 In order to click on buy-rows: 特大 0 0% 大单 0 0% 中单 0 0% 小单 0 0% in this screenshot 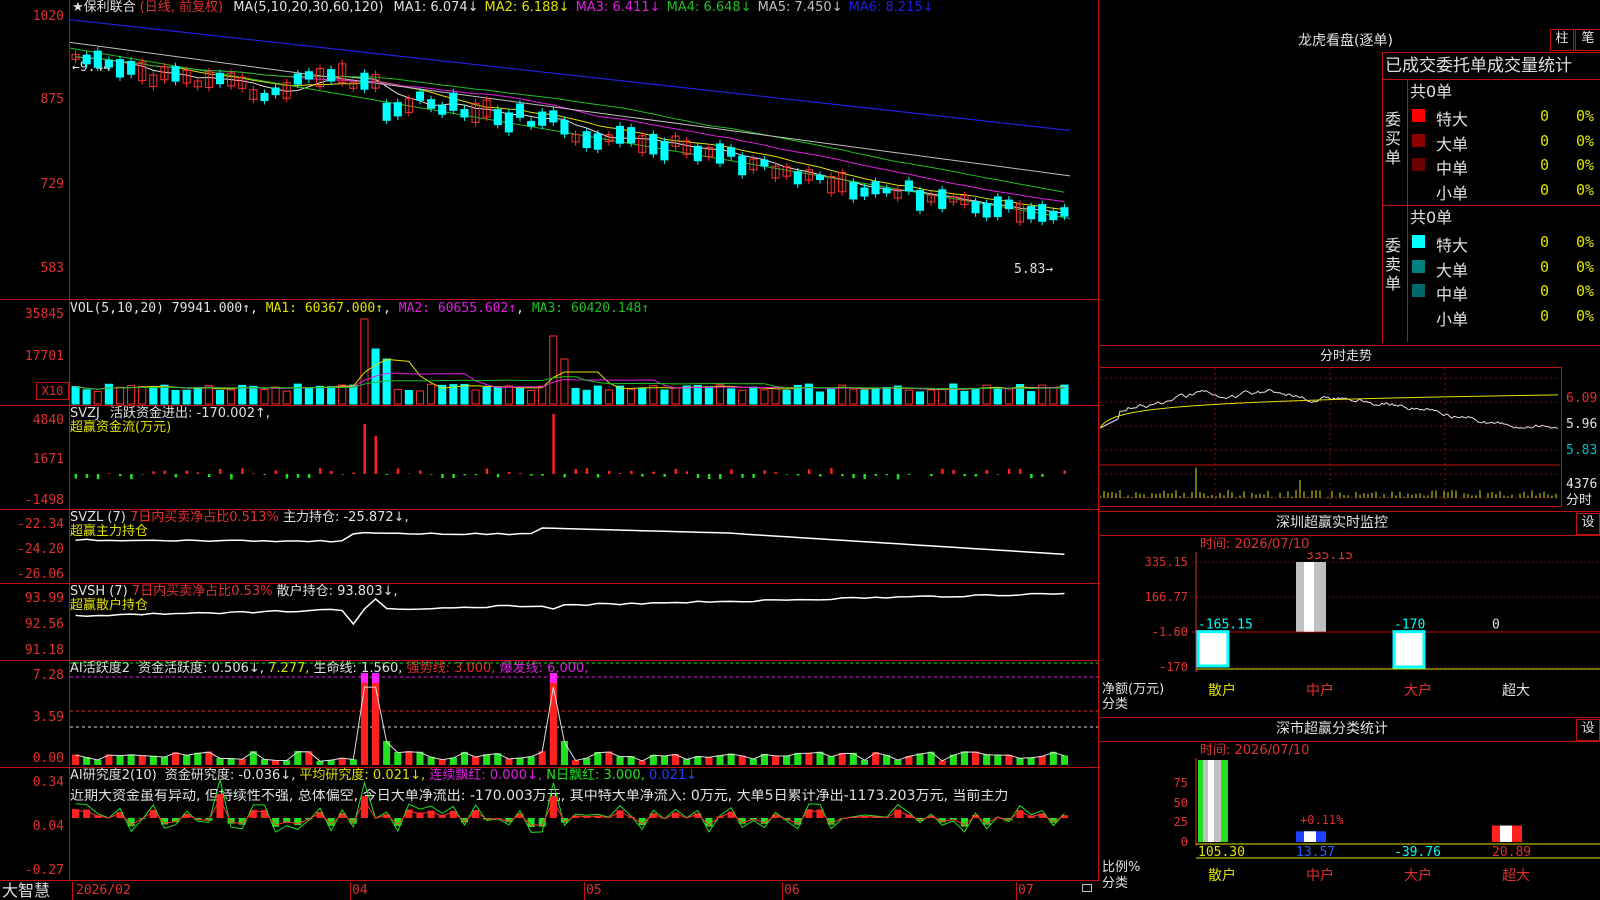, I will do `click(1504, 153)`.